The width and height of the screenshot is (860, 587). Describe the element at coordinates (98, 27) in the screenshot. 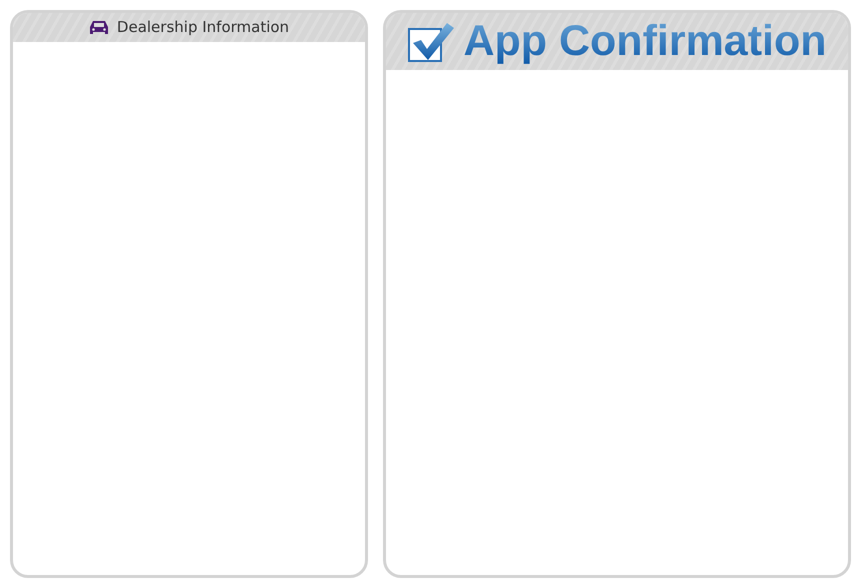

I see `car-icon` at that location.